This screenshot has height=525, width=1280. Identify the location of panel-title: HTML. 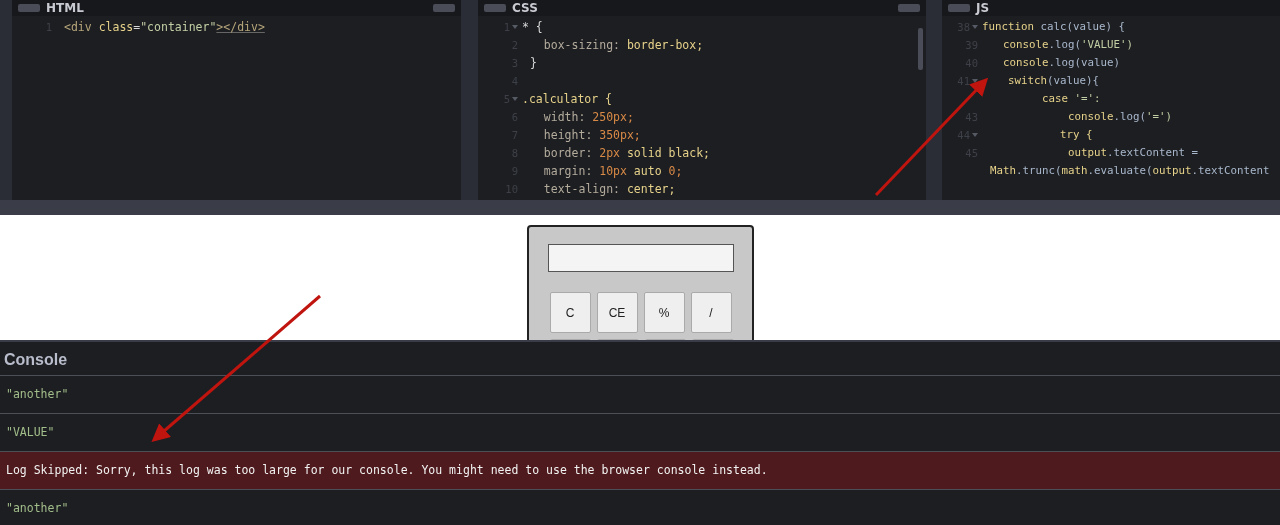
(65, 8).